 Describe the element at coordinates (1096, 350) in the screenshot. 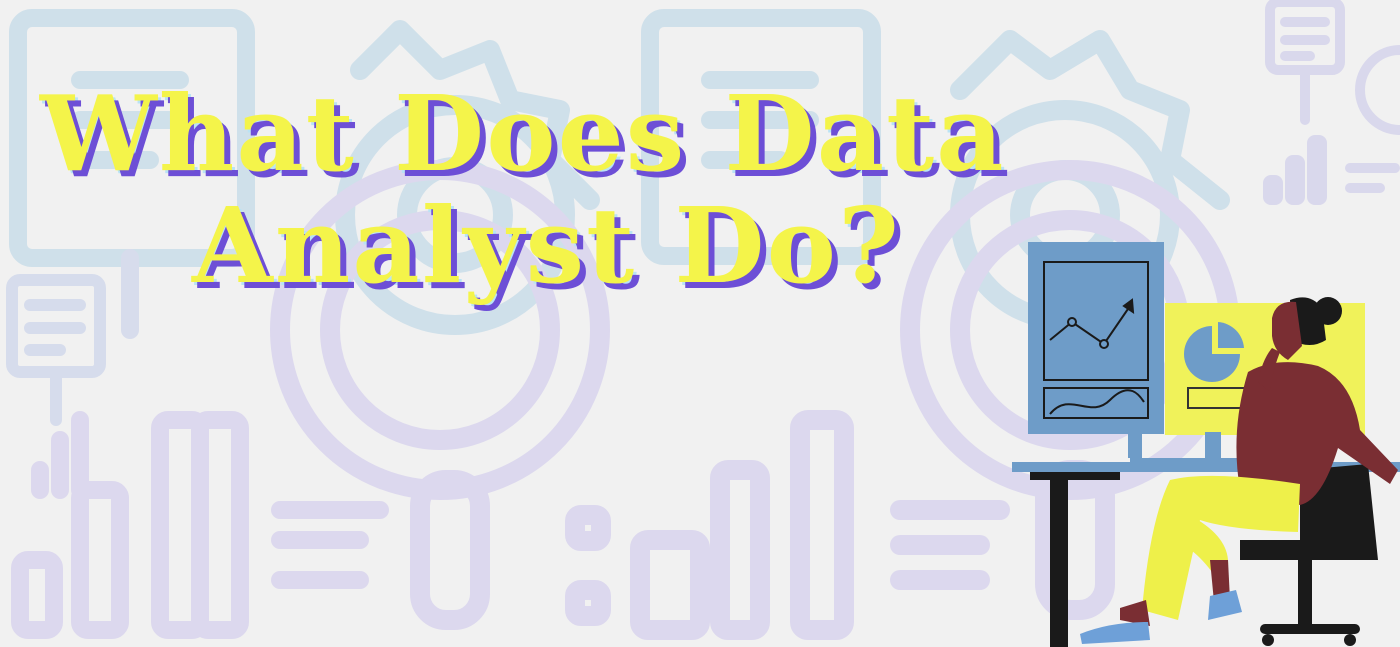

I see `blue-monitor` at that location.